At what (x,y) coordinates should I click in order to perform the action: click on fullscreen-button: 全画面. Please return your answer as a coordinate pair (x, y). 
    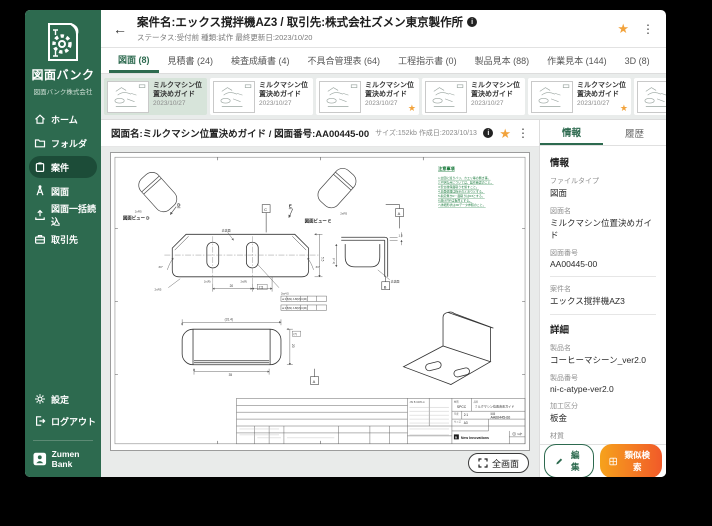
    Looking at the image, I should click on (498, 463).